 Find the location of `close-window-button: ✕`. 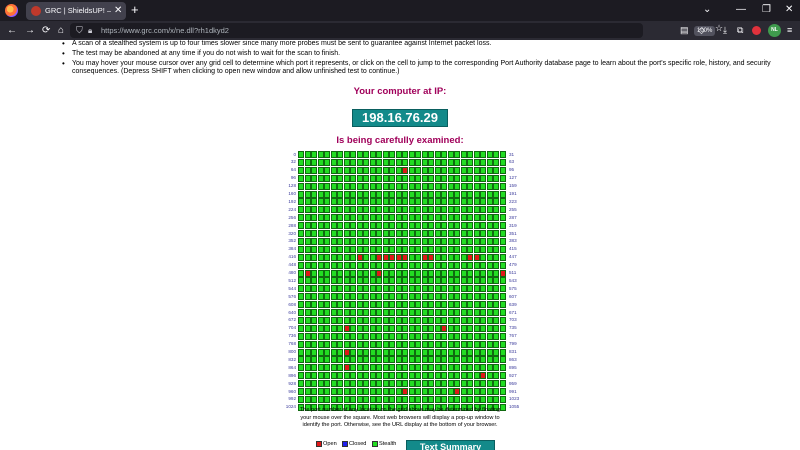

close-window-button: ✕ is located at coordinates (789, 10).